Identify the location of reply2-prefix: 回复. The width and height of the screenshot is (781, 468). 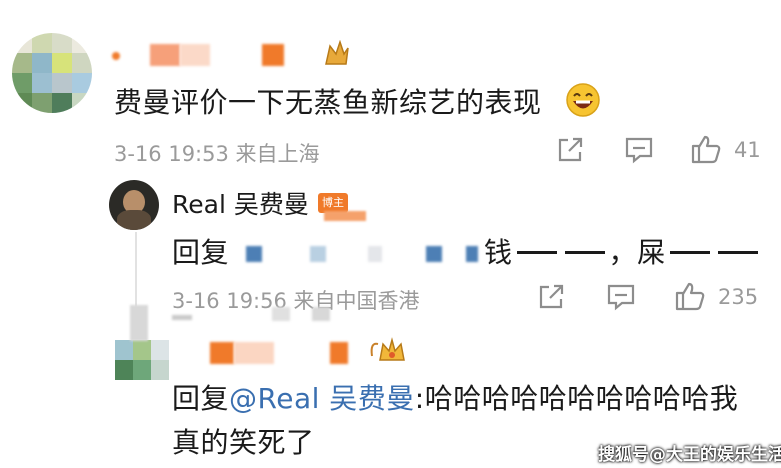
(201, 398).